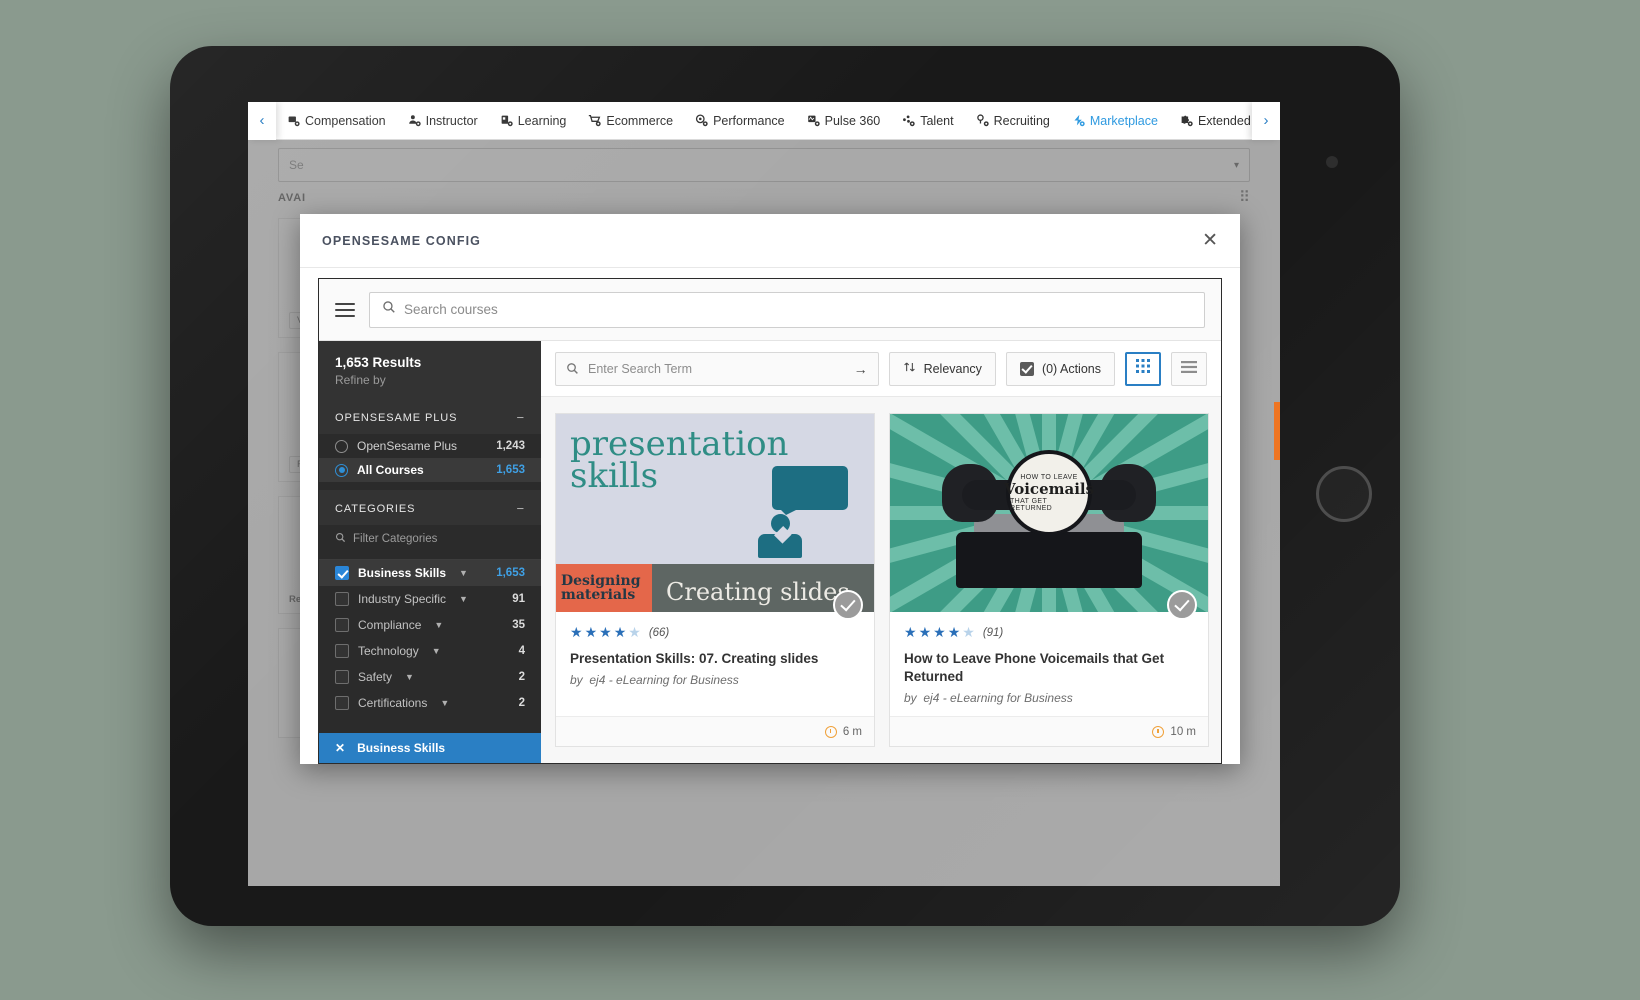  I want to click on category-label: Industry Specific, so click(402, 599).